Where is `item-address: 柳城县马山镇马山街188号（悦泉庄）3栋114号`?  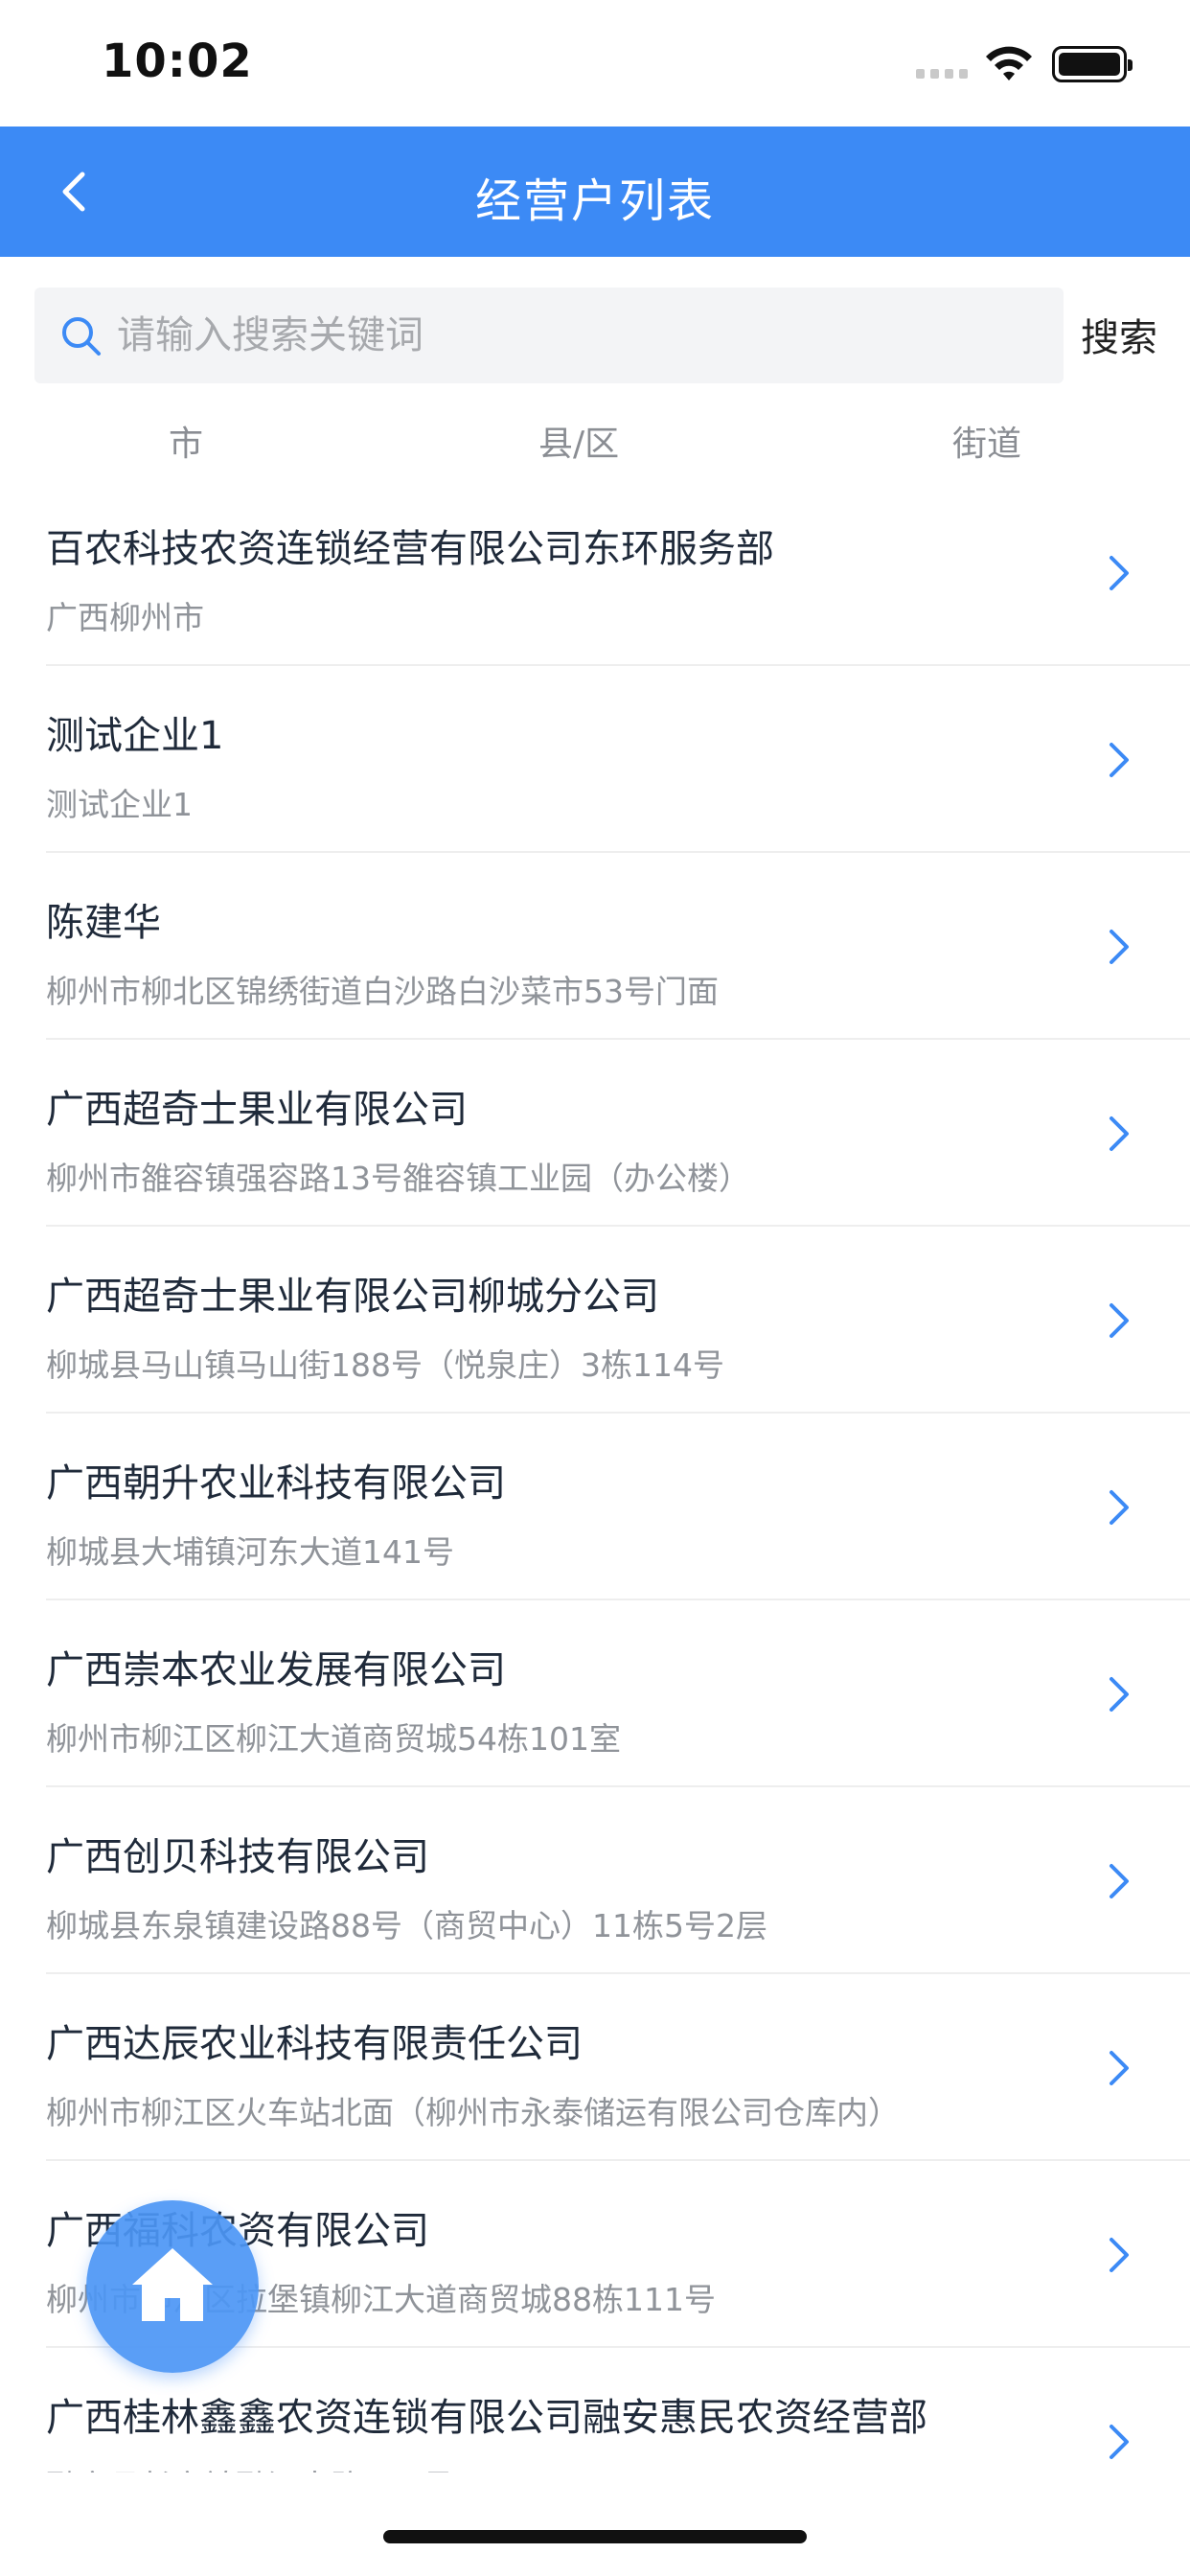
item-address: 柳城县马山镇马山街188号（悦泉庄）3栋114号 is located at coordinates (385, 1365).